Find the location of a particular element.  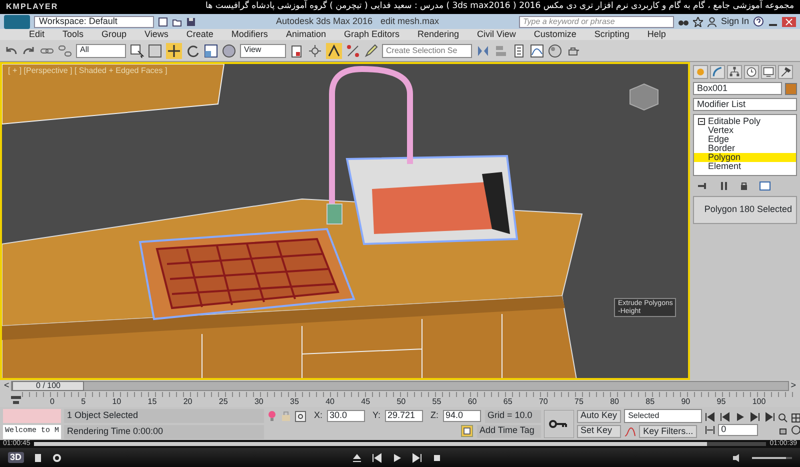

object-name-field: Box001 is located at coordinates (737, 88).